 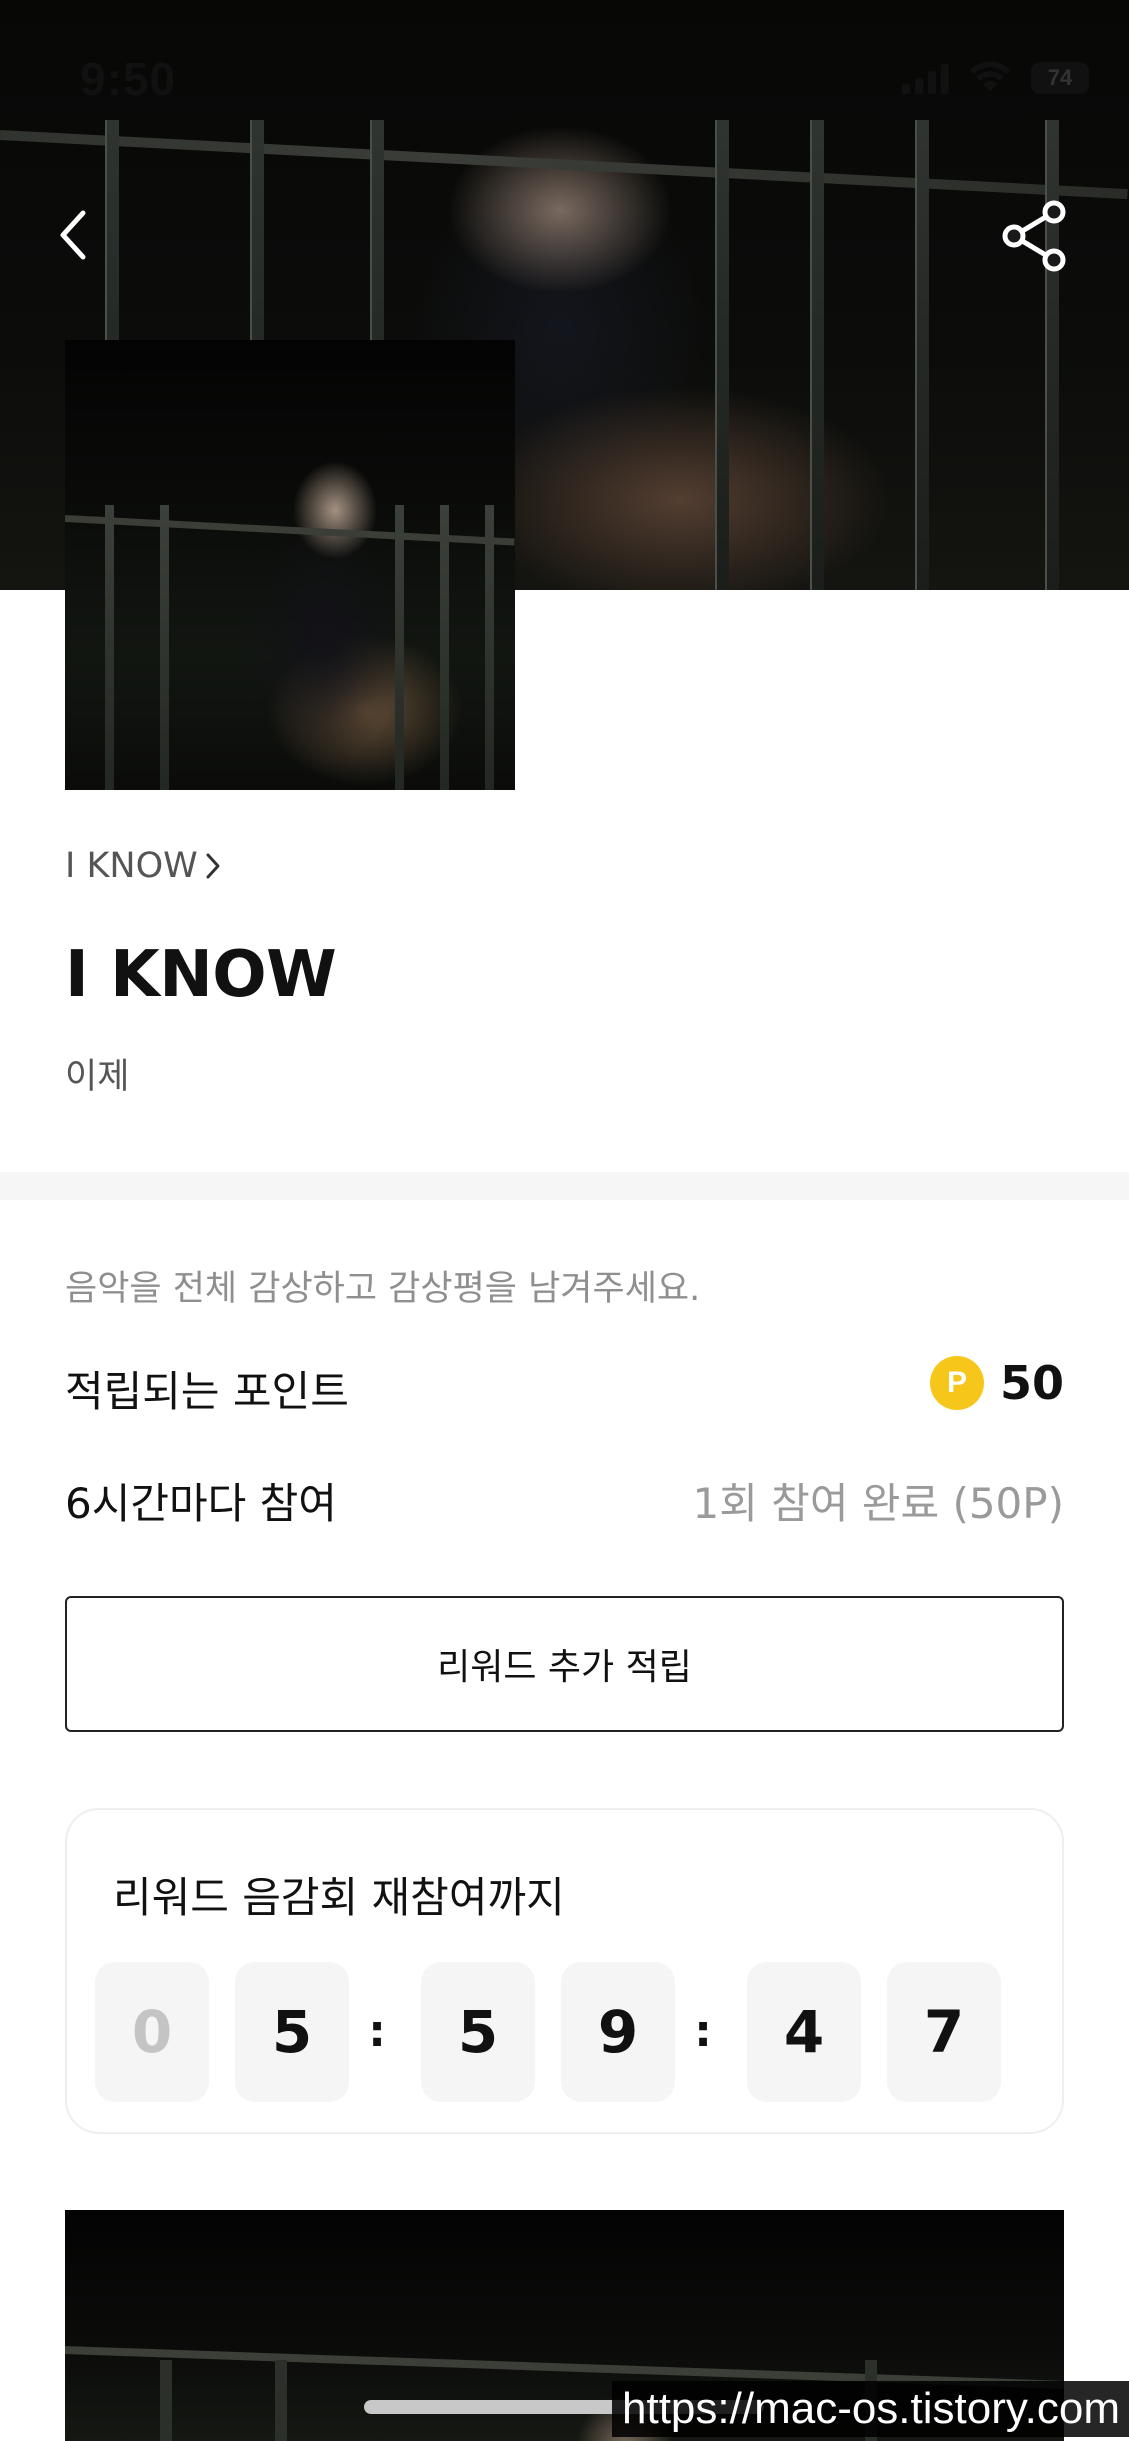 I want to click on share-icon, so click(x=1034, y=236).